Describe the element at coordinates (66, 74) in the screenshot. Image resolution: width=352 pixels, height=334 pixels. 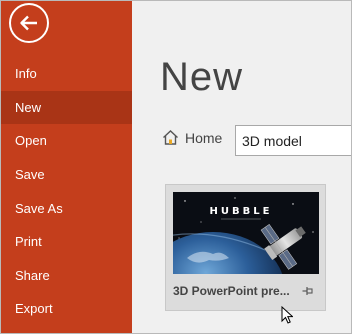
I see `nav-item-info: Info` at that location.